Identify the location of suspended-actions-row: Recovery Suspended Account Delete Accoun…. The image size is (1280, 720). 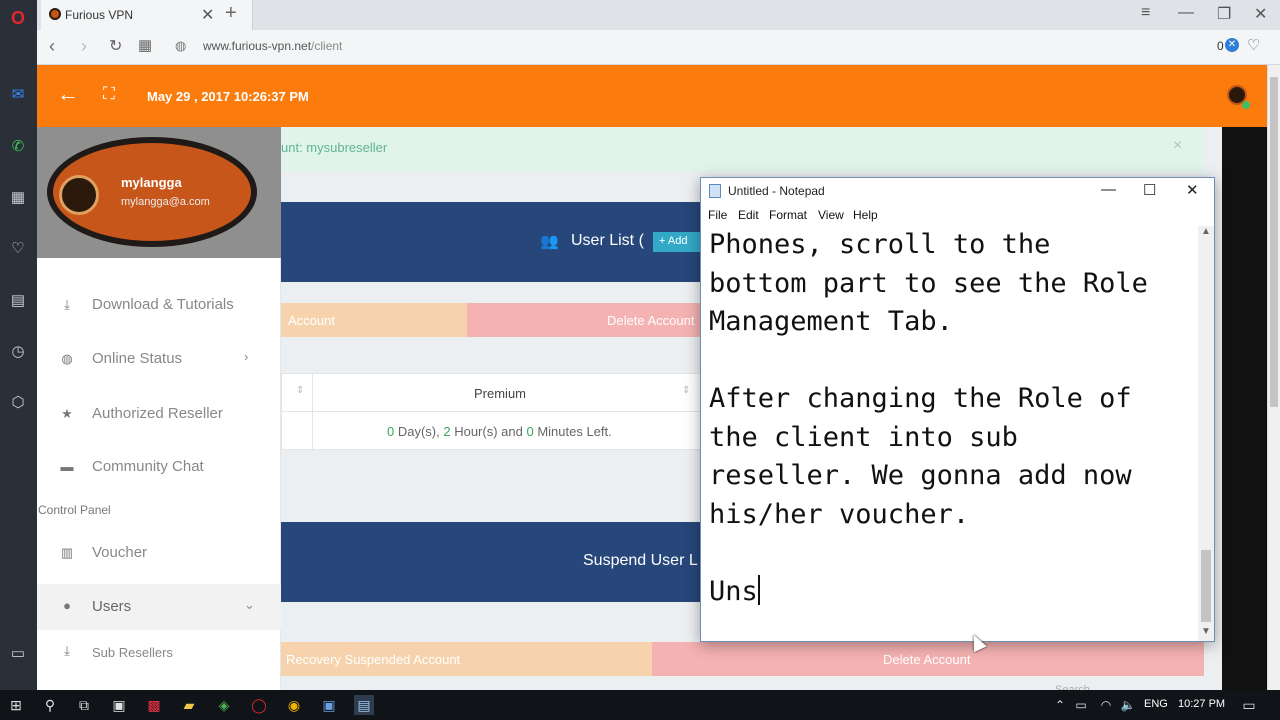
(742, 669).